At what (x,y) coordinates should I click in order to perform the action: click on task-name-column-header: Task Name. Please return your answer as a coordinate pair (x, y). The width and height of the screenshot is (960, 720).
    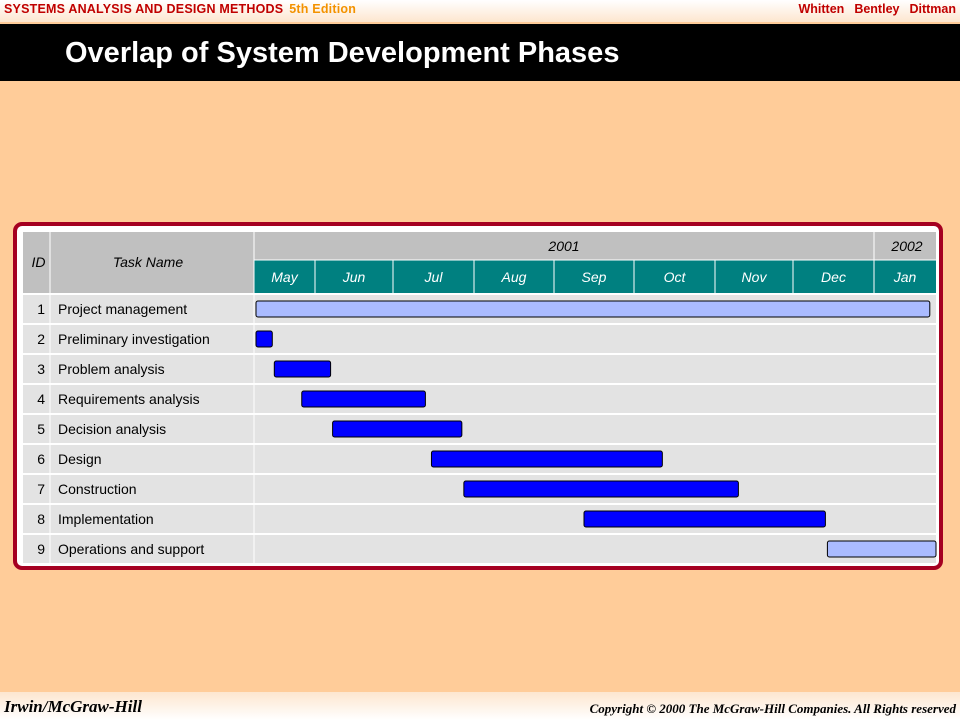
    Looking at the image, I should click on (148, 262).